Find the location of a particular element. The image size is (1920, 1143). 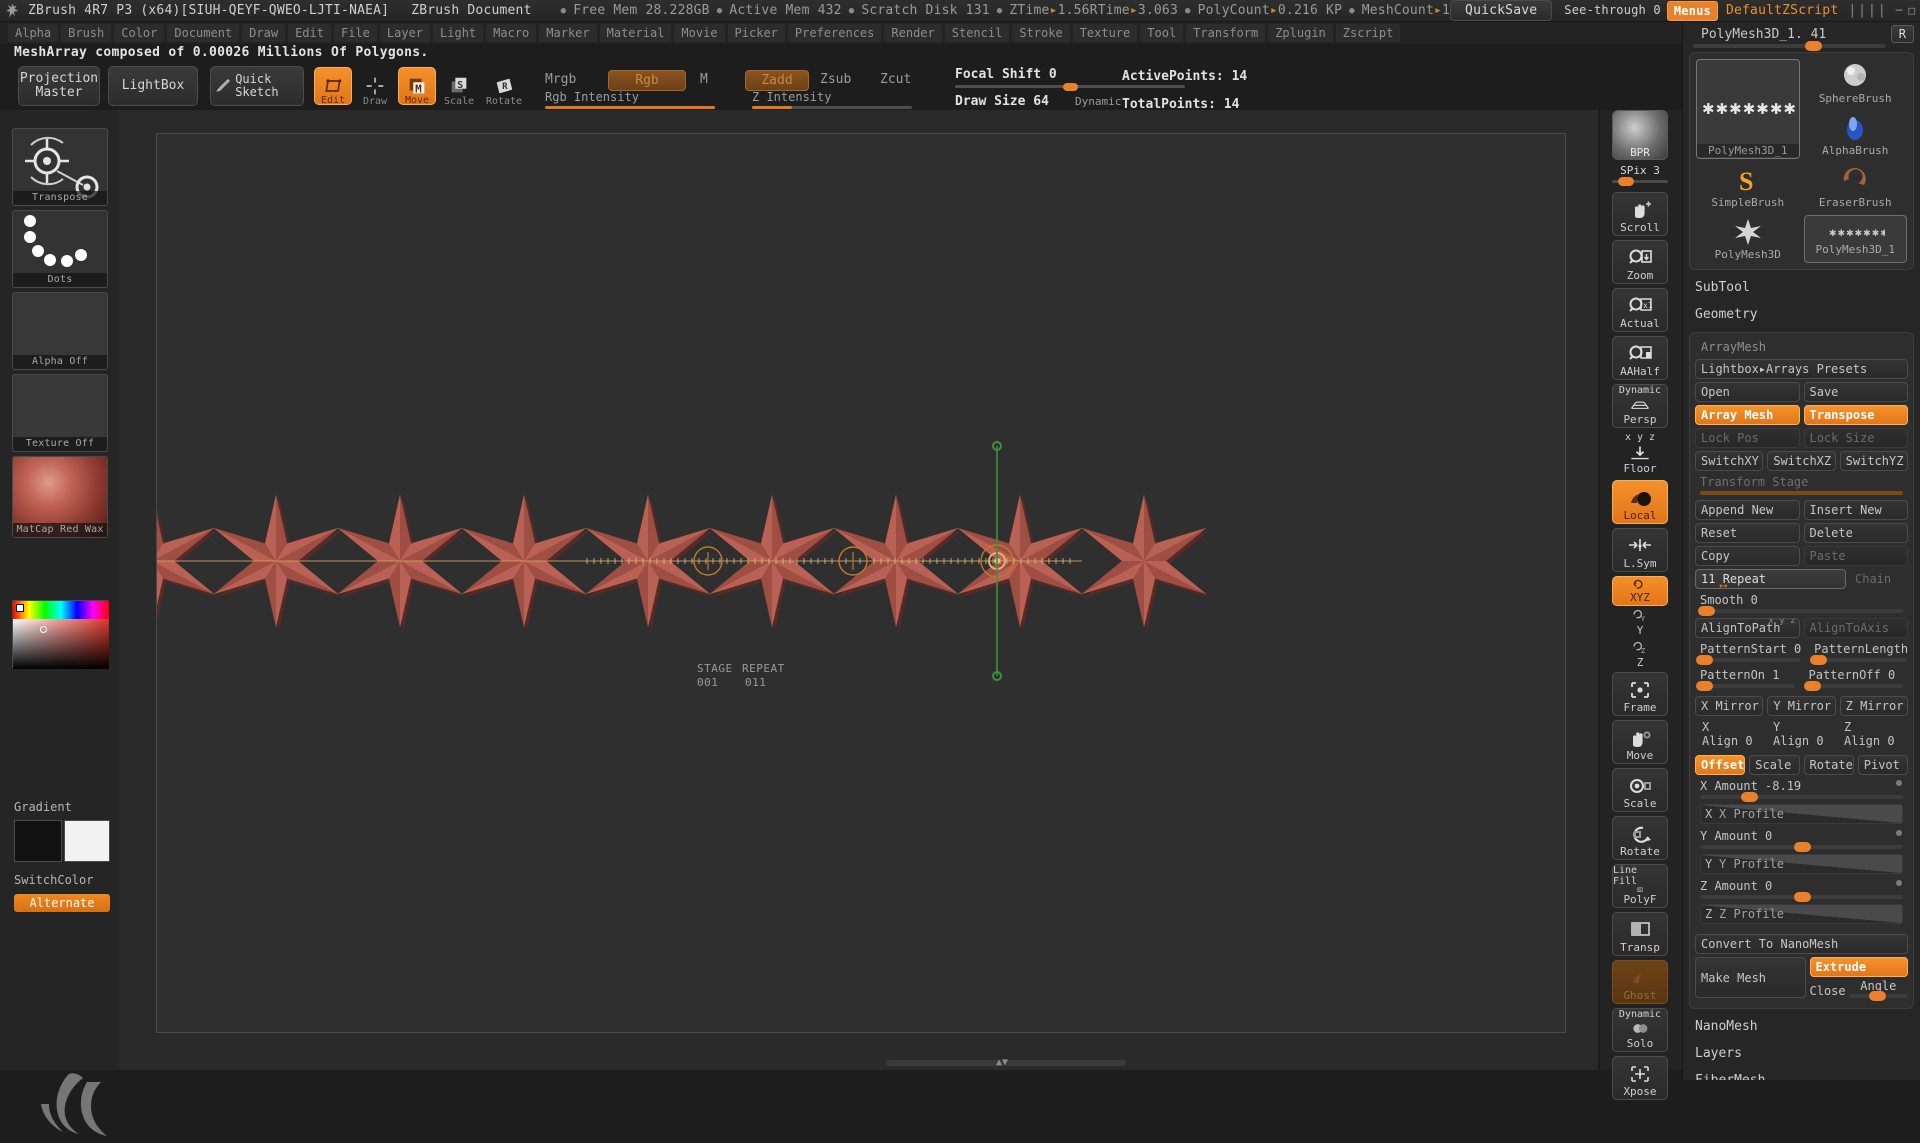

menu-item-brush: Brush is located at coordinates (86, 33).